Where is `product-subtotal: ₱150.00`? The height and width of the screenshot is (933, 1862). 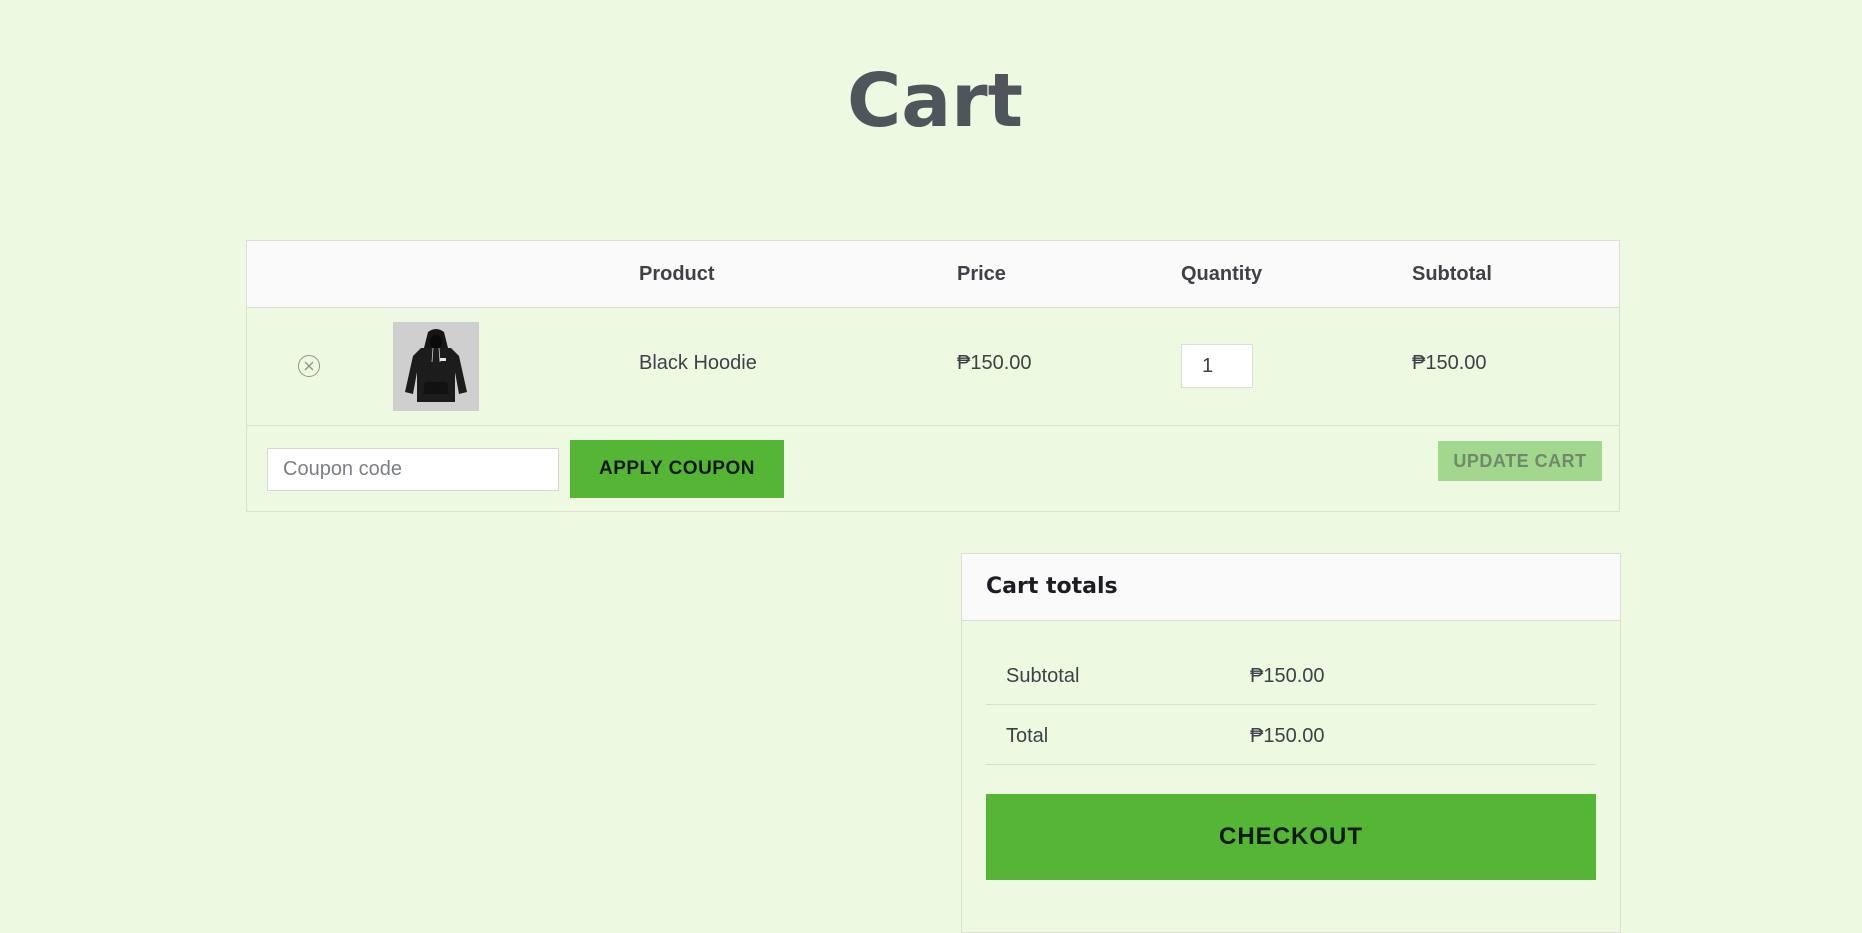 product-subtotal: ₱150.00 is located at coordinates (1449, 363).